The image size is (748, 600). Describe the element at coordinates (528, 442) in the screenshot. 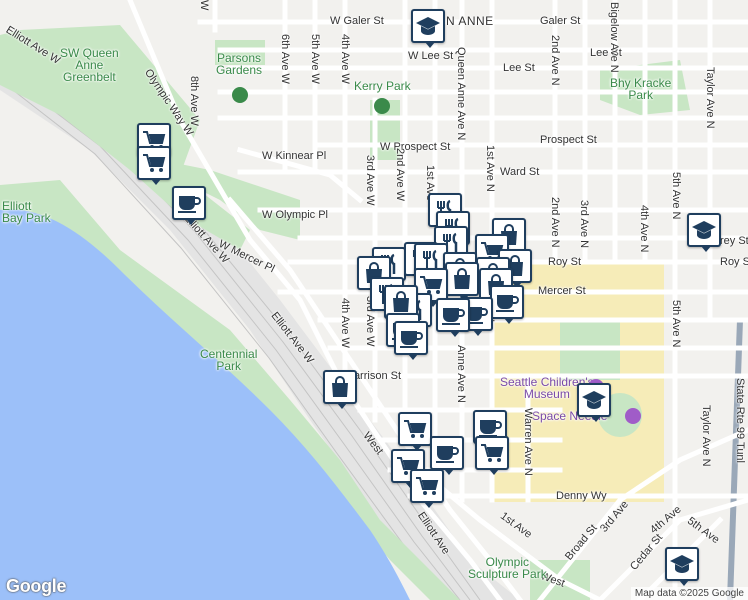

I see `street-label-warren: Warren Ave N` at that location.